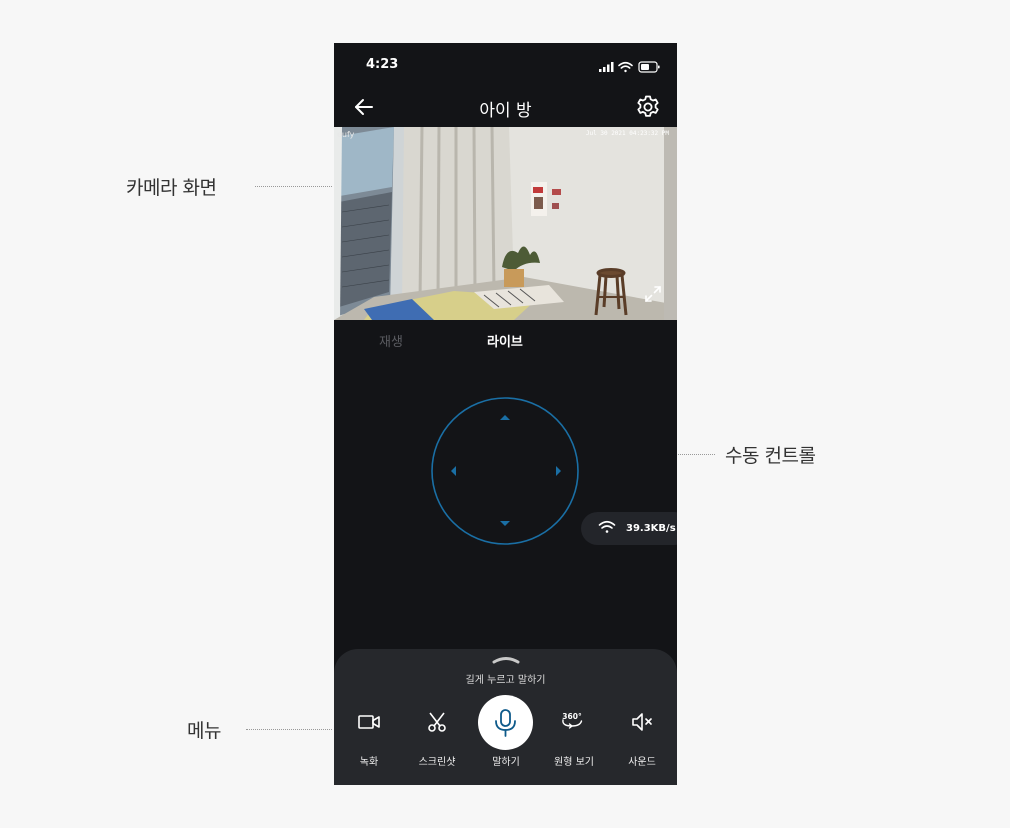 Image resolution: width=1010 pixels, height=828 pixels. Describe the element at coordinates (627, 133) in the screenshot. I see `camera-timestamp: Jul 30 2021 04:23:32 PM` at that location.